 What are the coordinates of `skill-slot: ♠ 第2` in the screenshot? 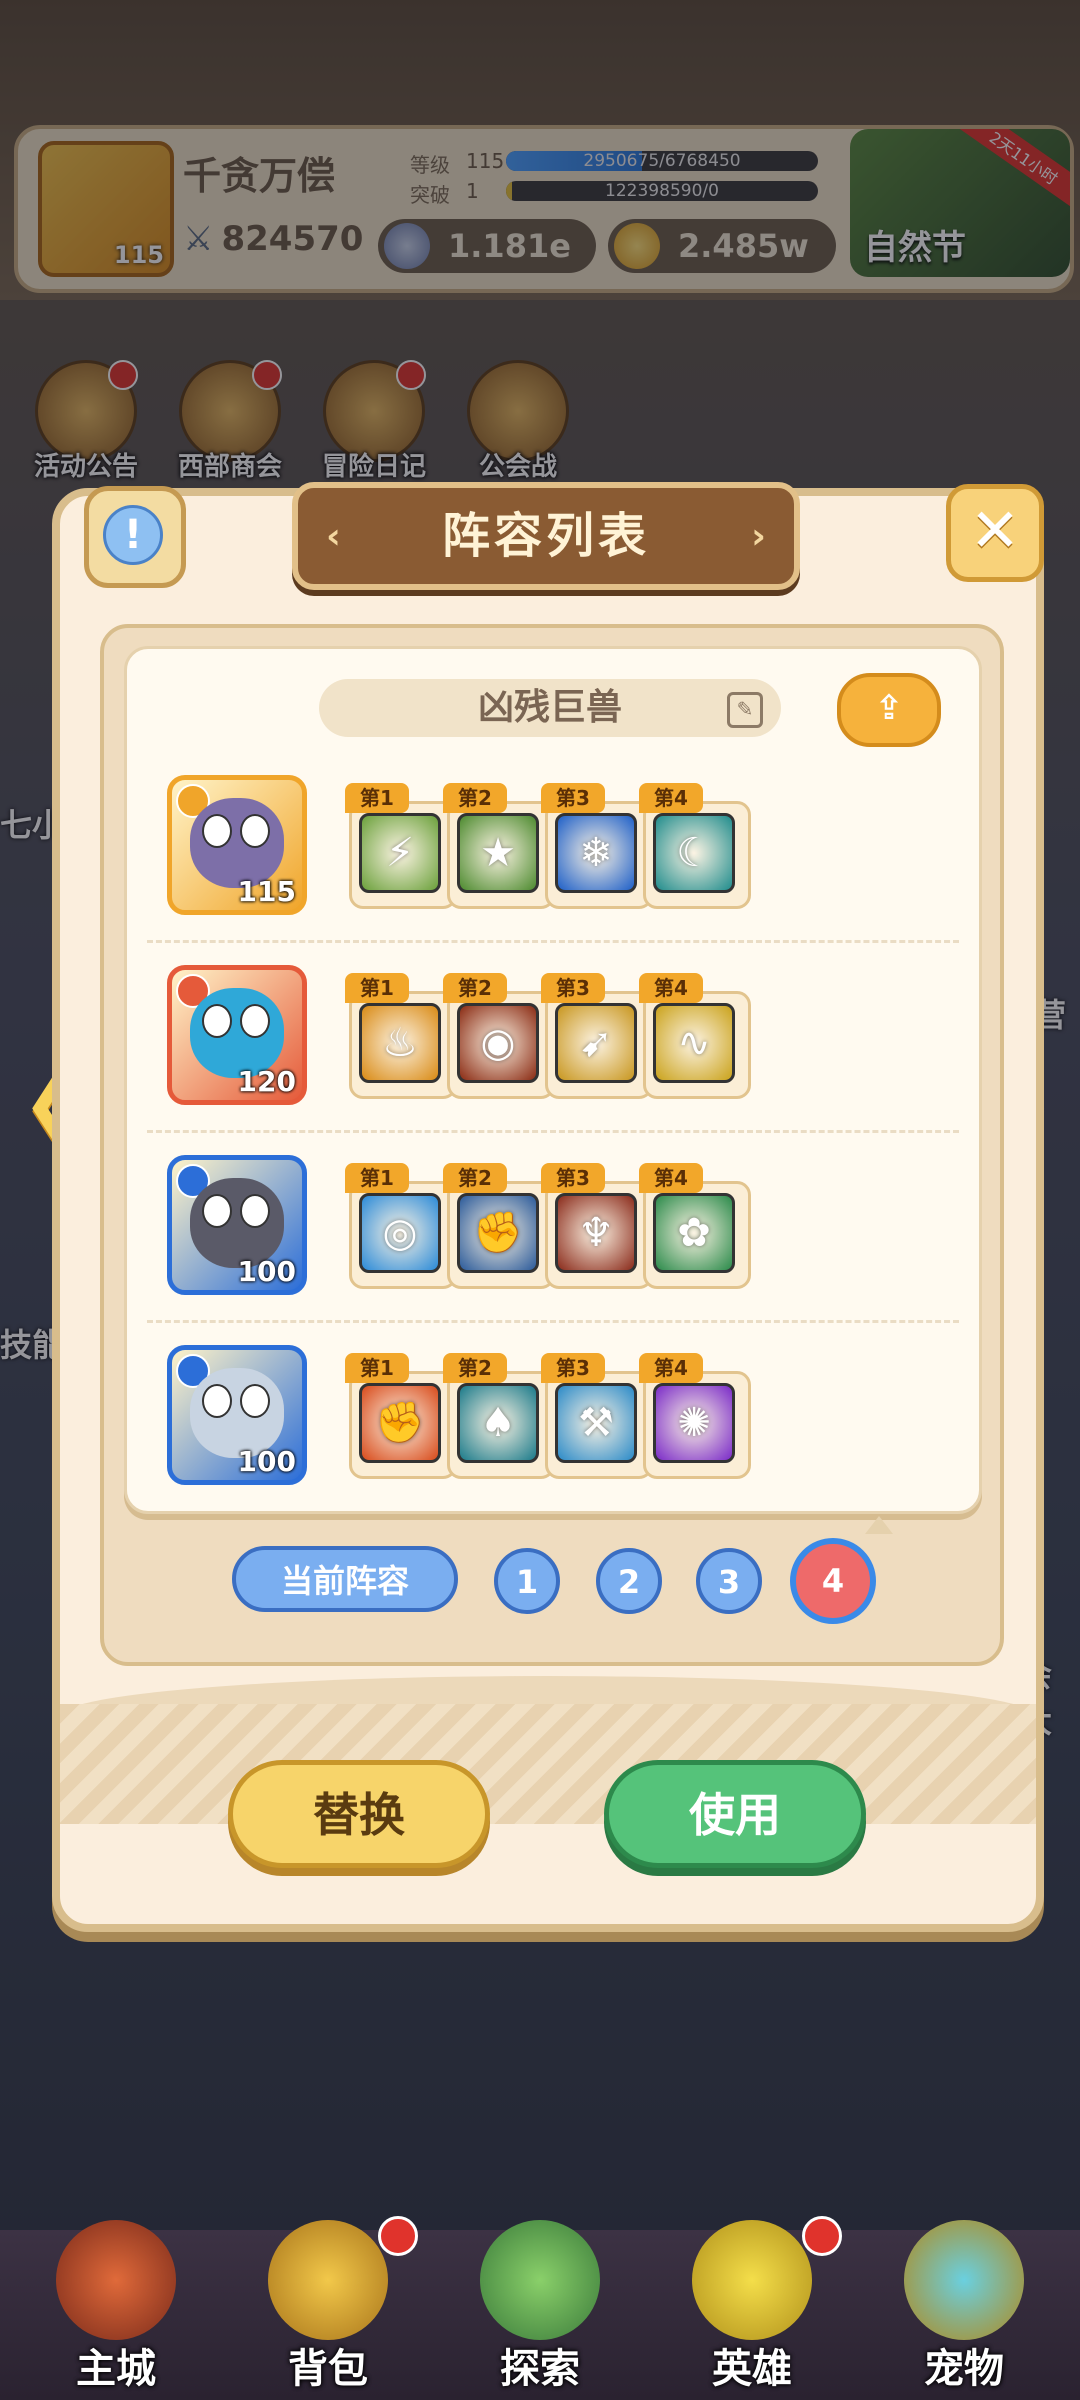 It's located at (499, 1416).